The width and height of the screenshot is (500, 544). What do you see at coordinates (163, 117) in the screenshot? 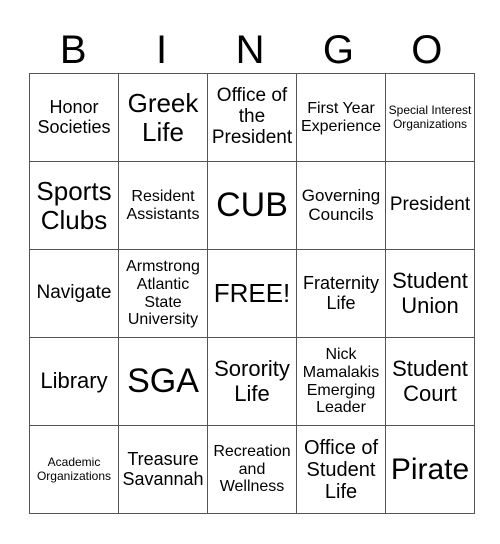
I see `bingo-cell: Greek Life` at bounding box center [163, 117].